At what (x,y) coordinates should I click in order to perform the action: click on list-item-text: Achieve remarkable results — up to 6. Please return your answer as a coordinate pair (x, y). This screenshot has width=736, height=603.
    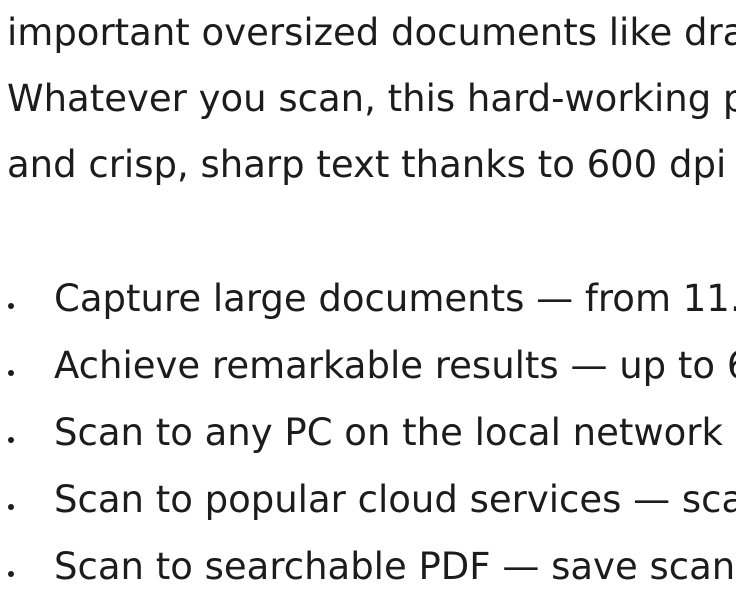
    Looking at the image, I should click on (395, 365).